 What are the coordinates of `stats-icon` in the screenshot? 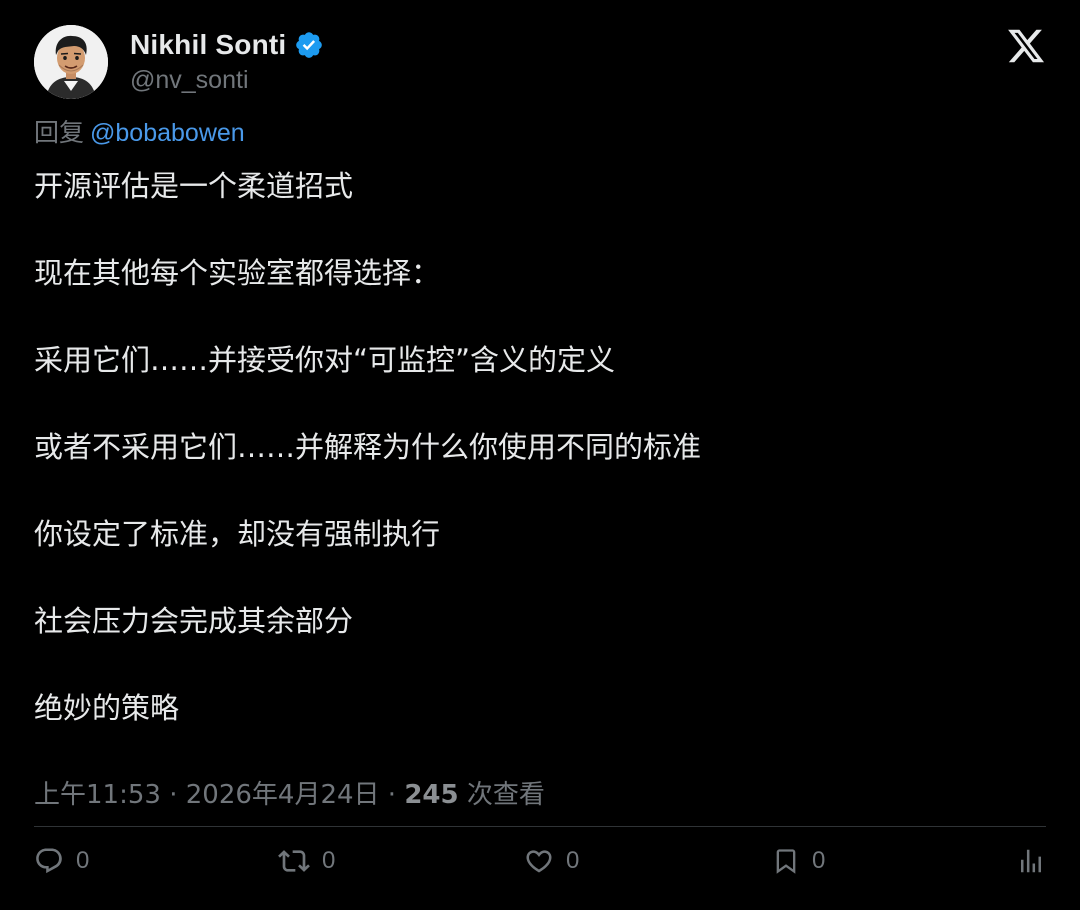 It's located at (1031, 861).